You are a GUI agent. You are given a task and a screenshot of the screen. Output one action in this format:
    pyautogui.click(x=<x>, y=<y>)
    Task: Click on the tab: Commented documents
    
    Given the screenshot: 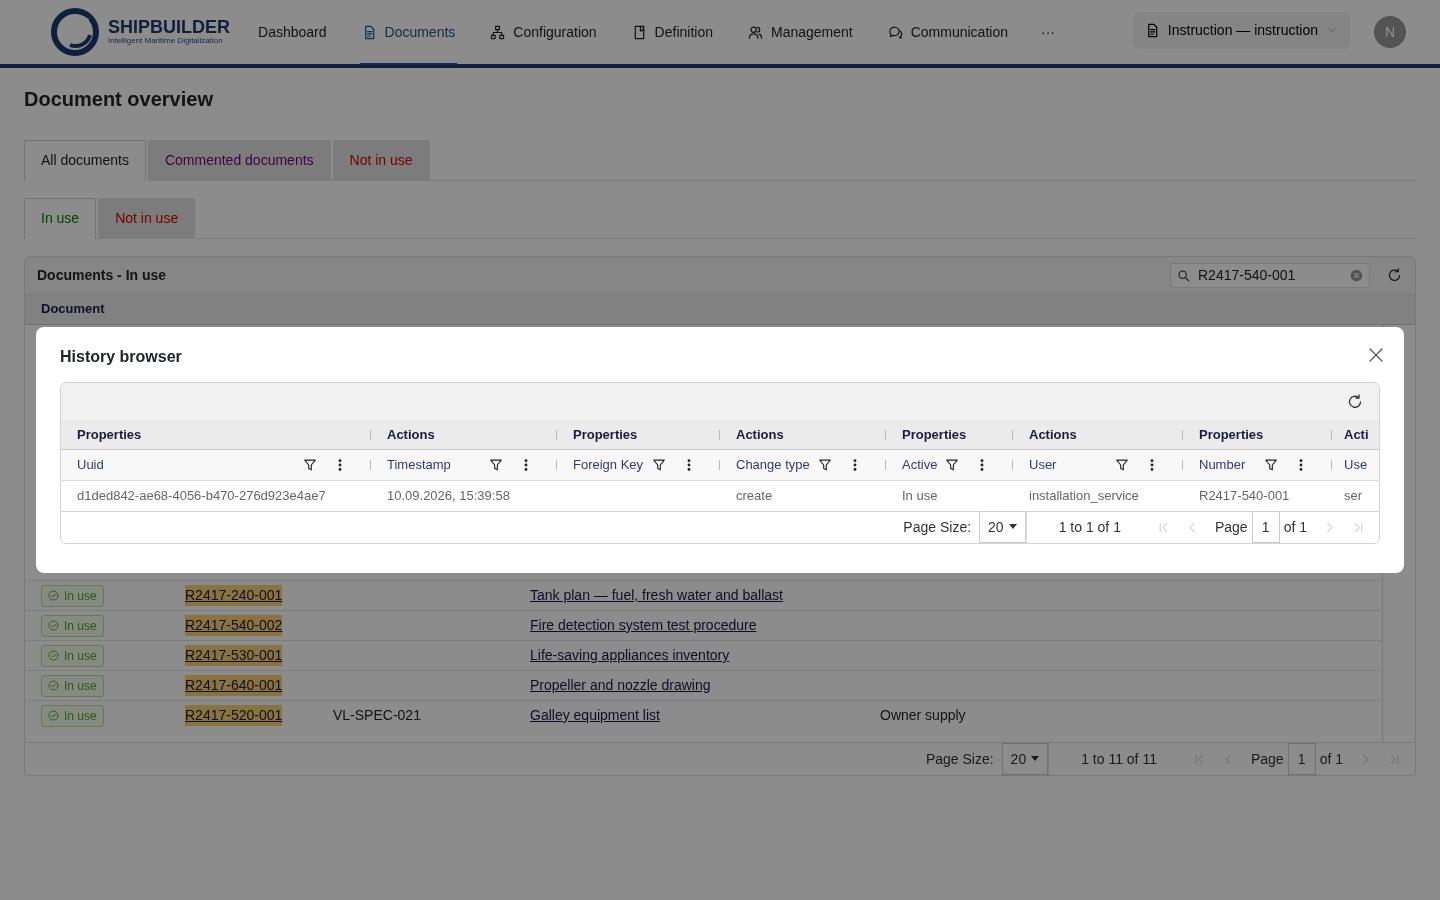 What is the action you would take?
    pyautogui.click(x=239, y=160)
    